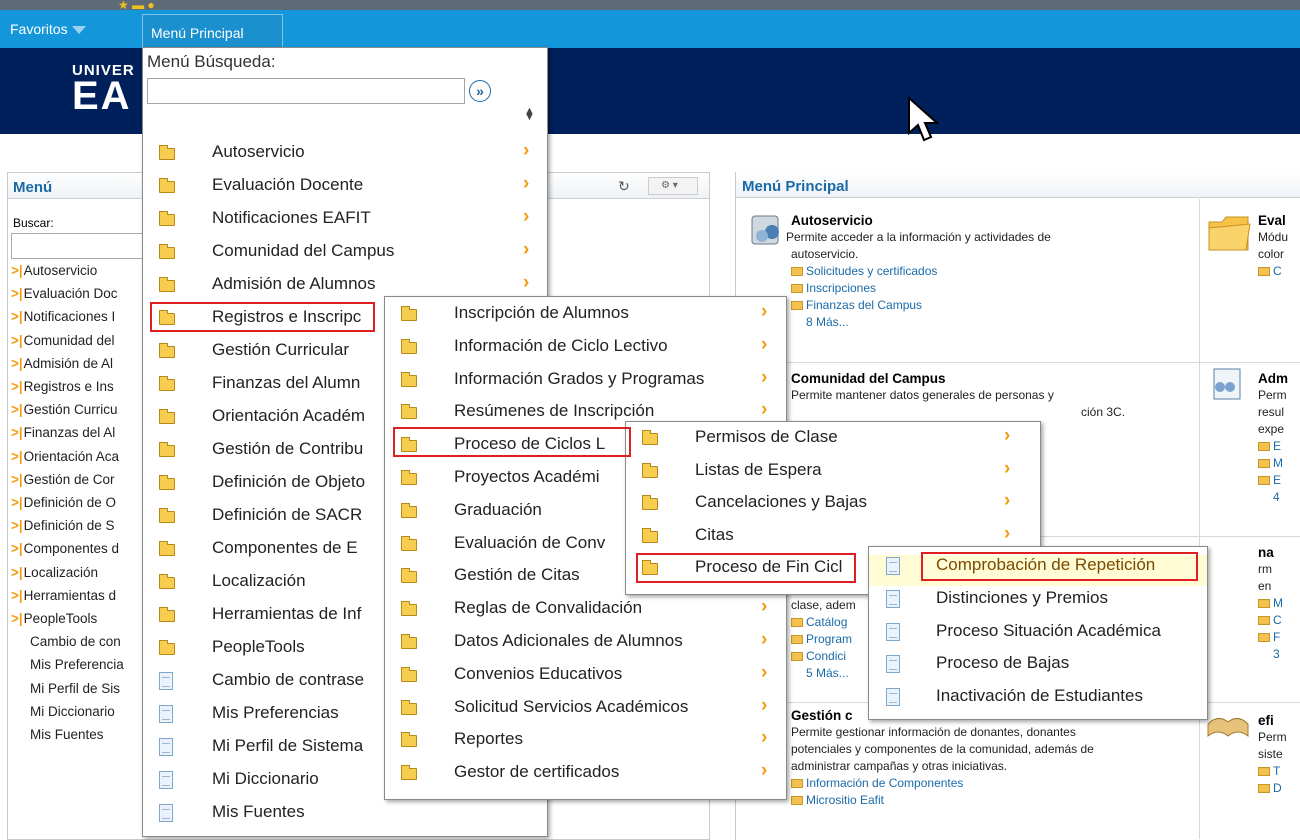  I want to click on section-link: F, so click(1279, 637).